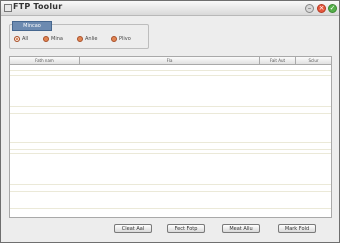  I want to click on filter-group: Mincao All Mina Anlie Plivo, so click(79, 35).